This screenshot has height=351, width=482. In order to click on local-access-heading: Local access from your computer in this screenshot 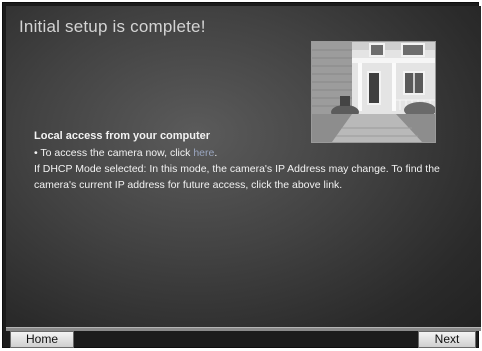, I will do `click(122, 136)`.